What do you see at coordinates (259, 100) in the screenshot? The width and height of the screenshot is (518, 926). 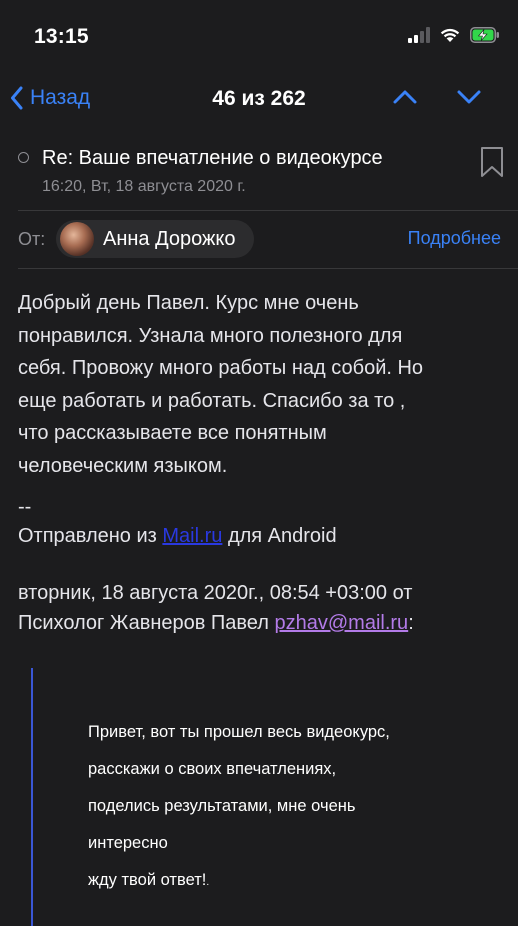 I see `nav-bar: Назад 46 из 262` at bounding box center [259, 100].